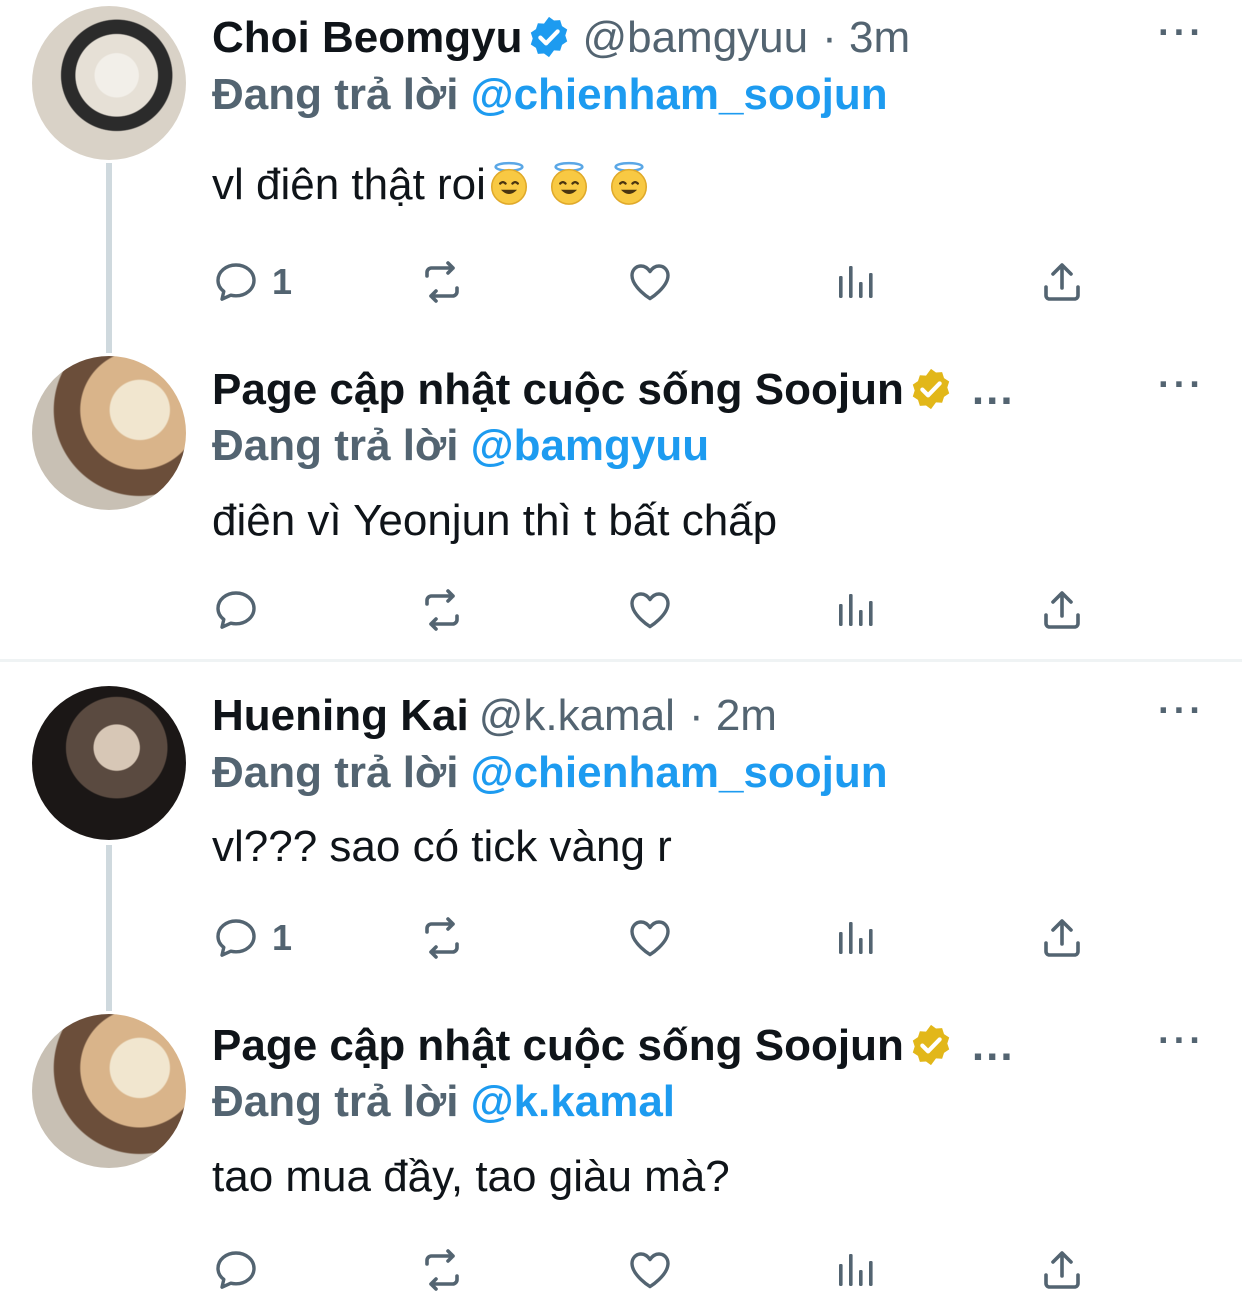 The image size is (1242, 1304). Describe the element at coordinates (340, 715) in the screenshot. I see `display-name: Huening Kai` at that location.